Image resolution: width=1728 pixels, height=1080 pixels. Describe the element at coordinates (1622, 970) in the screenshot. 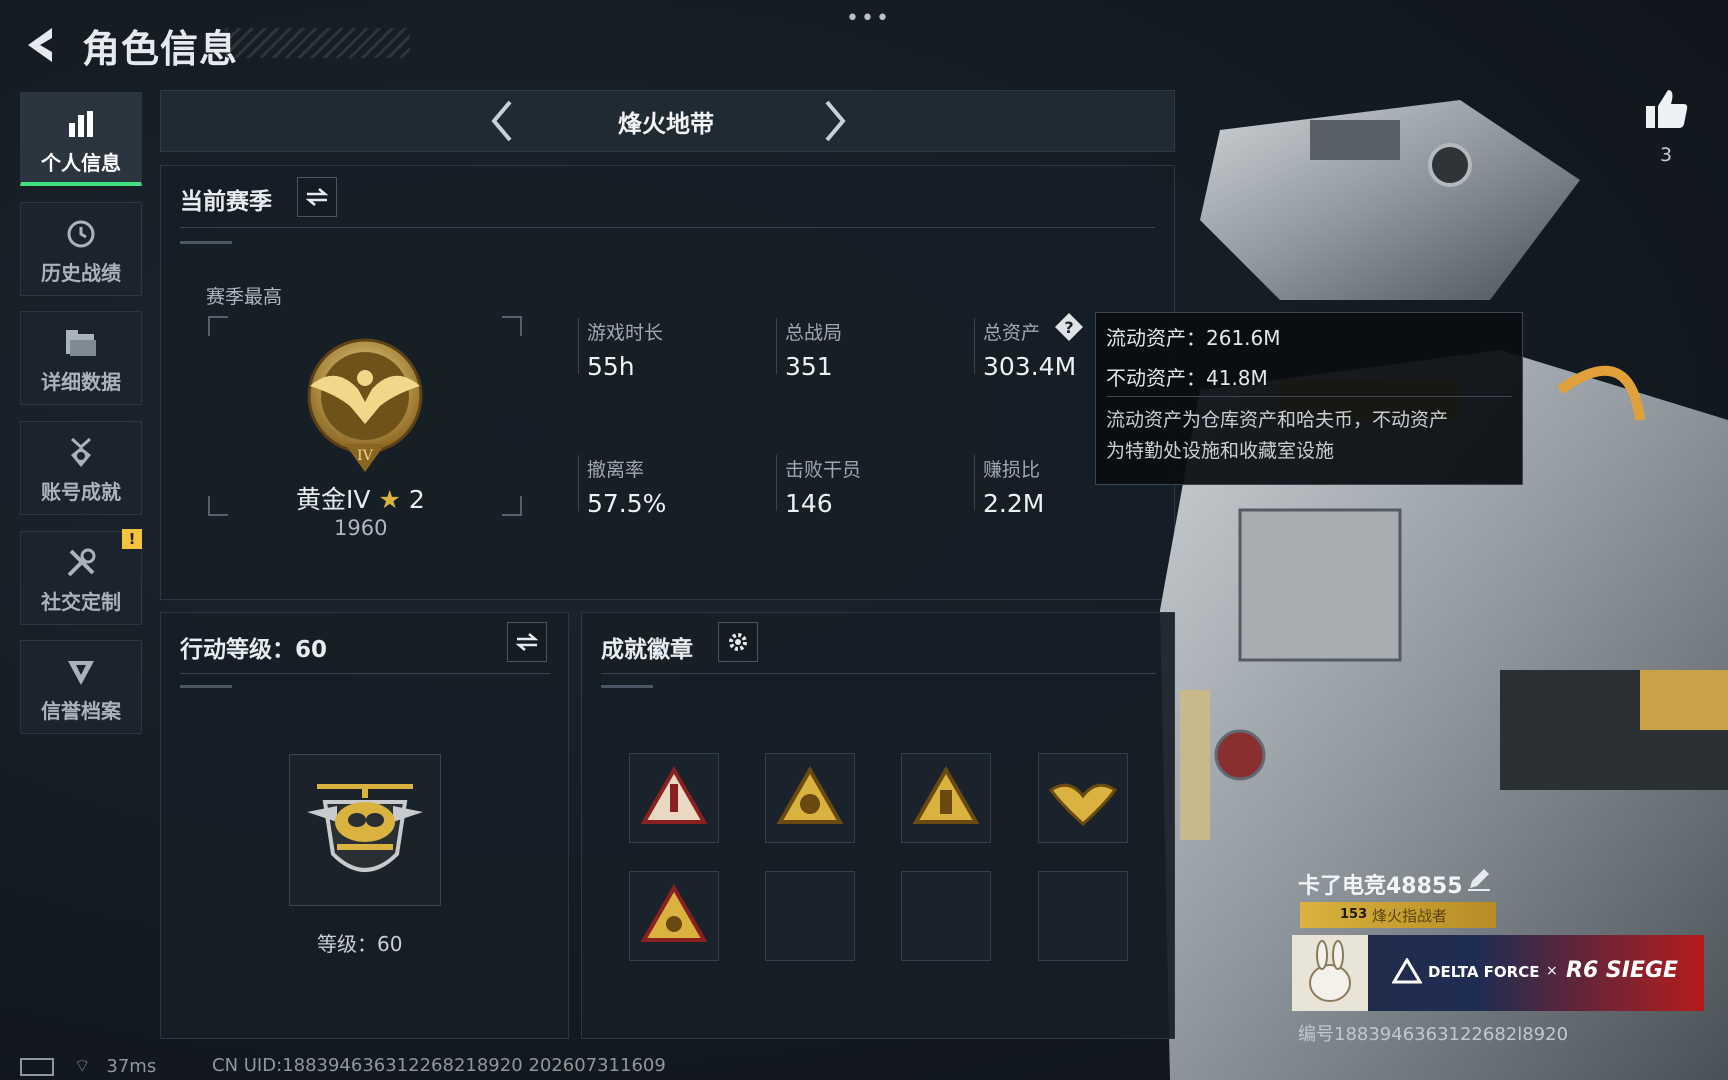

I see `card-collab: R6 SIEGE` at that location.